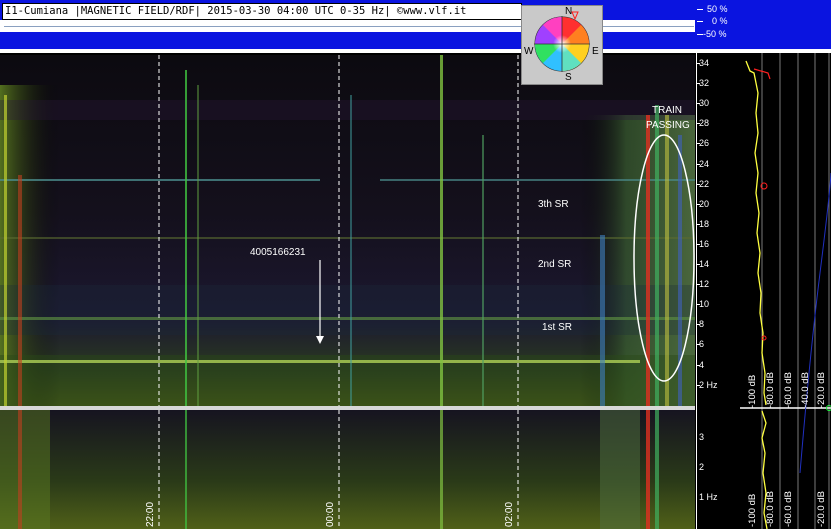 The width and height of the screenshot is (831, 529). What do you see at coordinates (708, 497) in the screenshot?
I see `freq-tick-label-lower: 1 Hz` at bounding box center [708, 497].